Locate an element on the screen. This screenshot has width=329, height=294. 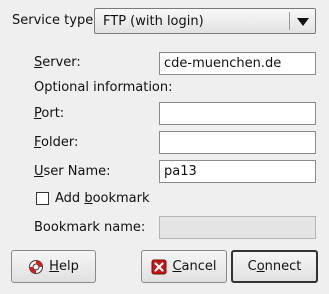
server-field: cde-muenchen.de is located at coordinates (237, 63).